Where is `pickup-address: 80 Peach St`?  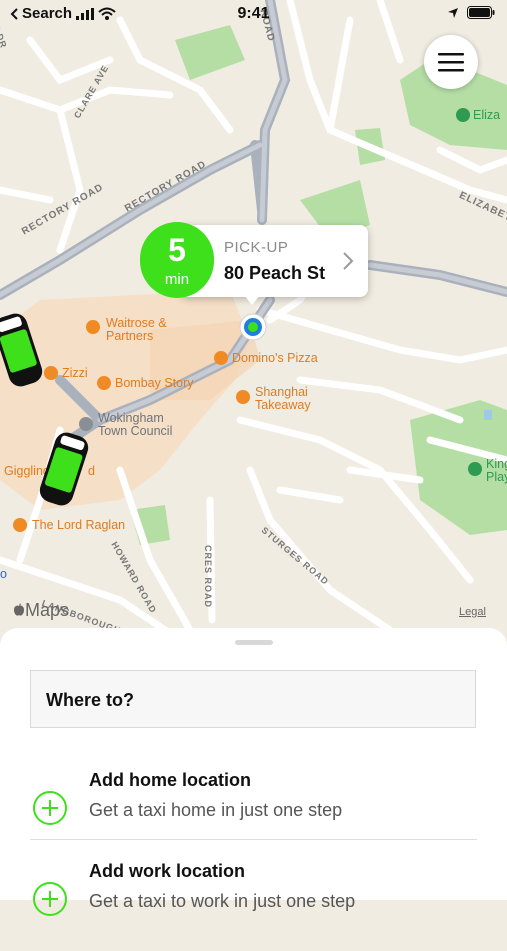 pickup-address: 80 Peach St is located at coordinates (275, 273).